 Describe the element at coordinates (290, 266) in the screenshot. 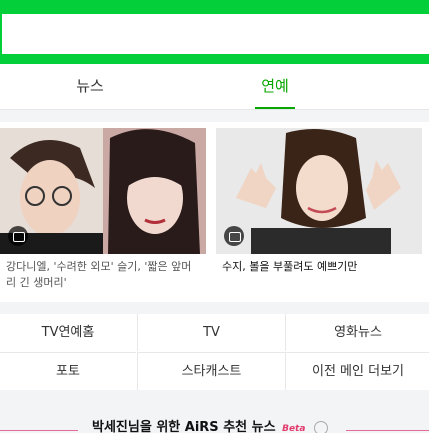

I see `photo-caption: 수지, 볼을 부풀려도 예쁘기만` at that location.